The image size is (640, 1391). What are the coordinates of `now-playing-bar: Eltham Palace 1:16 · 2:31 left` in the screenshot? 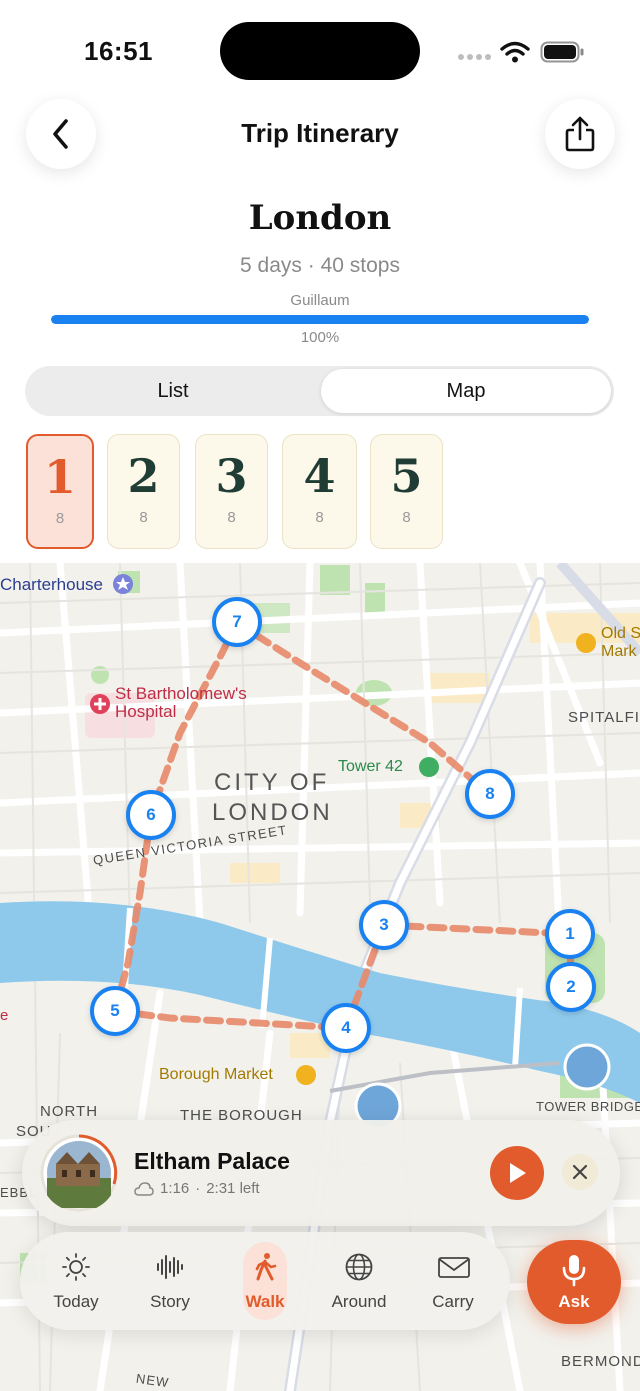 It's located at (321, 1173).